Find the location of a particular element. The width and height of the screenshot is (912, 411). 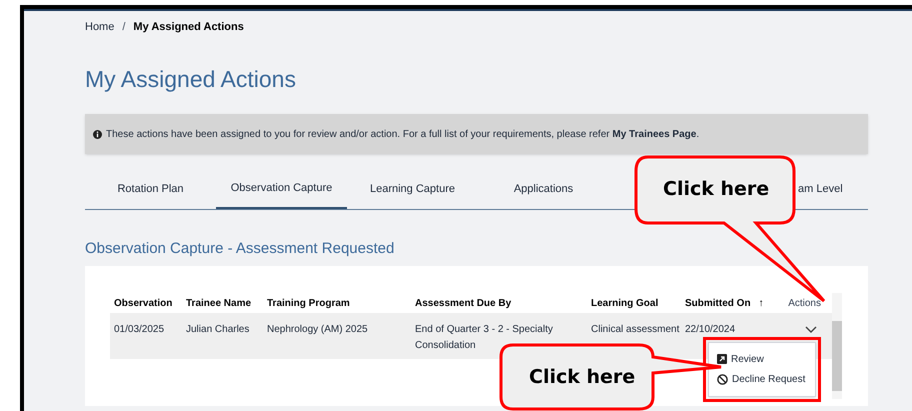

menu-item: Decline Request is located at coordinates (761, 379).